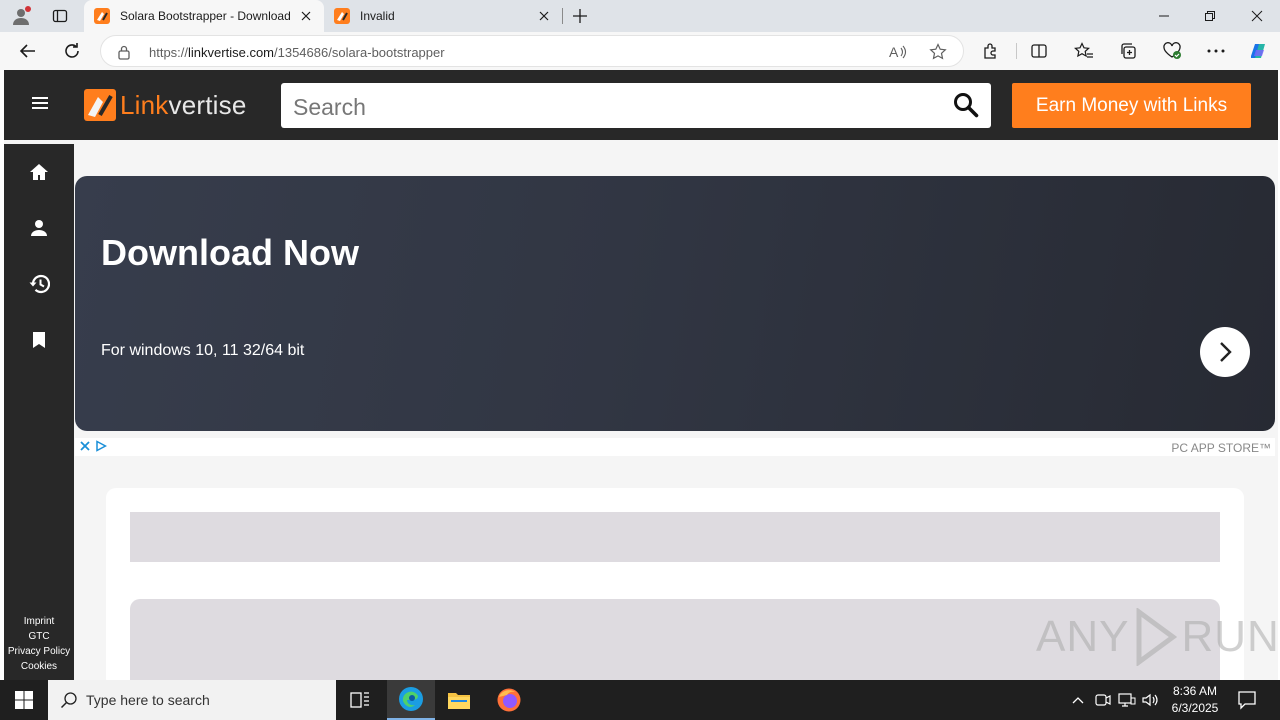 This screenshot has width=1280, height=720. Describe the element at coordinates (1247, 700) in the screenshot. I see `notifications-icon` at that location.